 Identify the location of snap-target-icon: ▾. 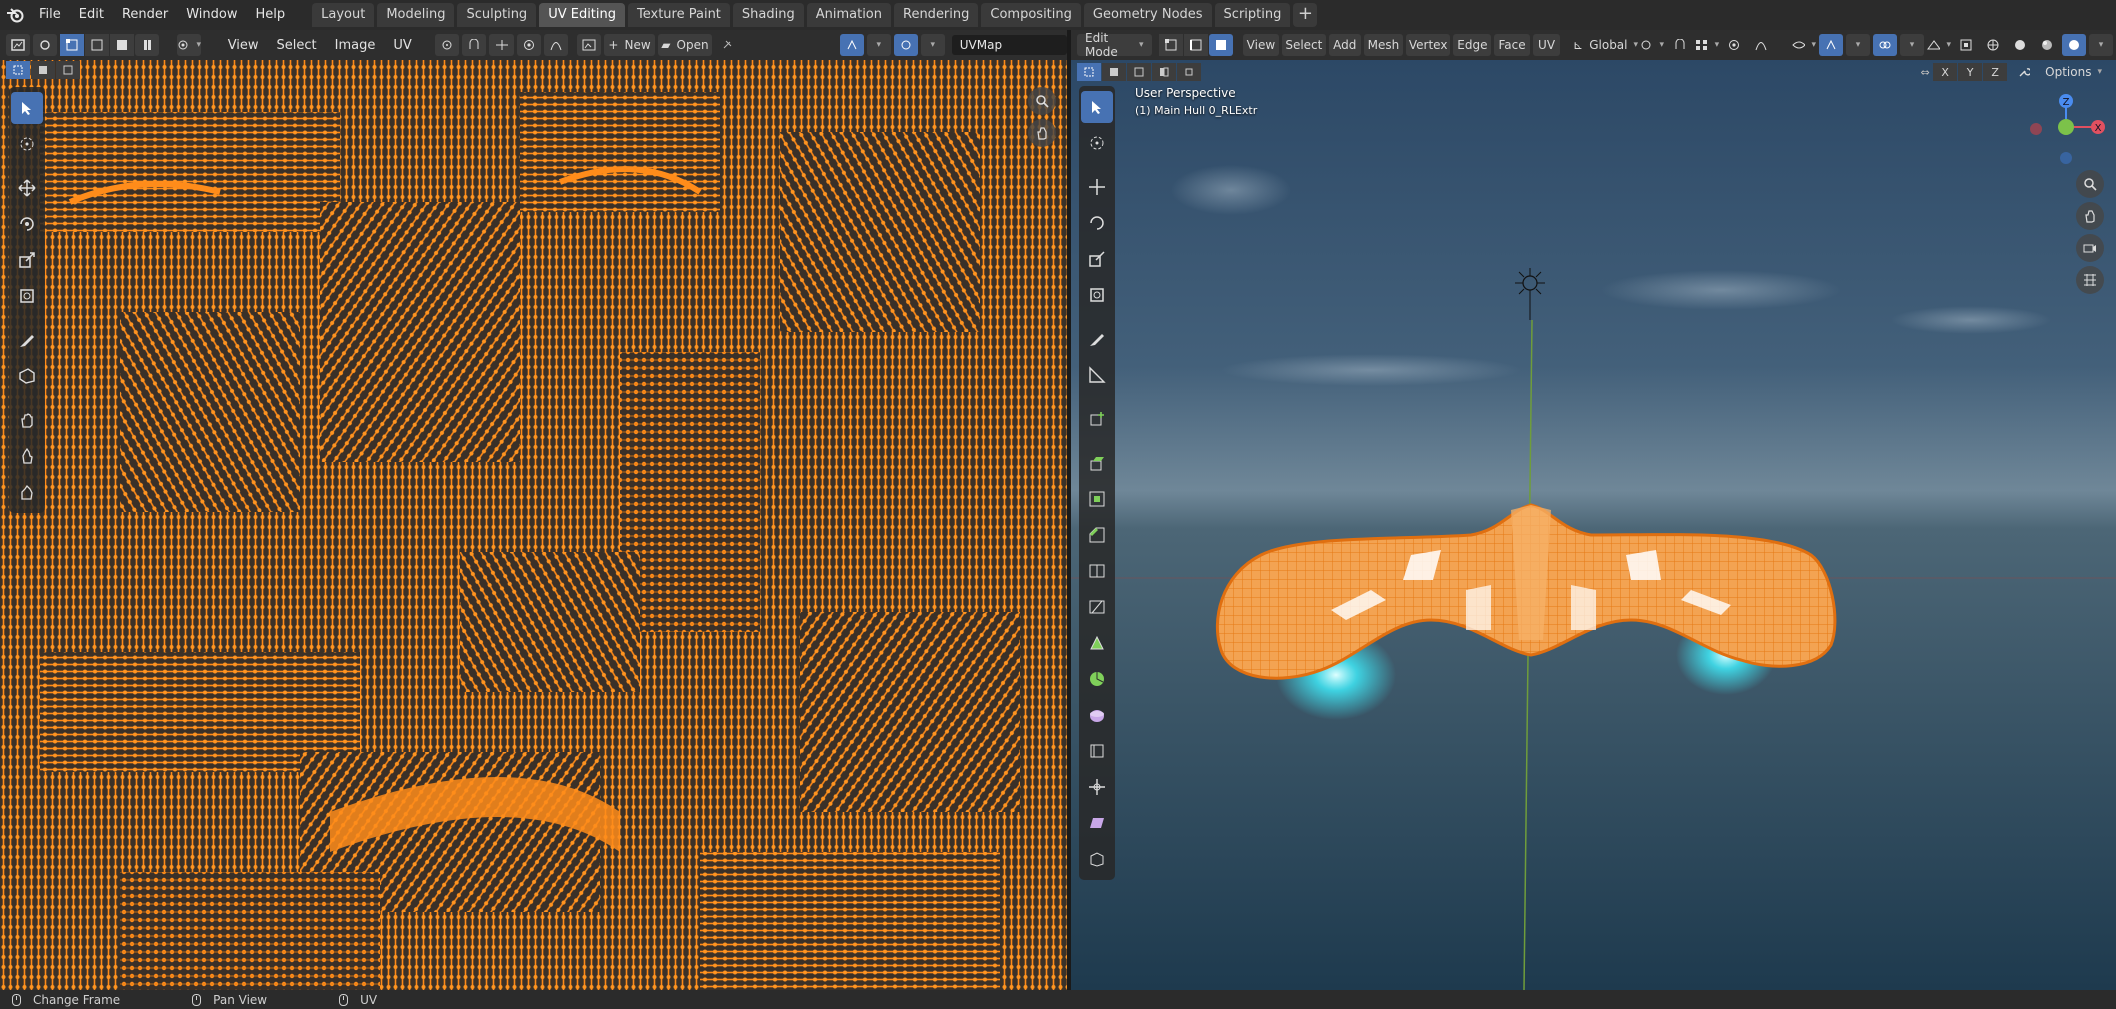
(1707, 45).